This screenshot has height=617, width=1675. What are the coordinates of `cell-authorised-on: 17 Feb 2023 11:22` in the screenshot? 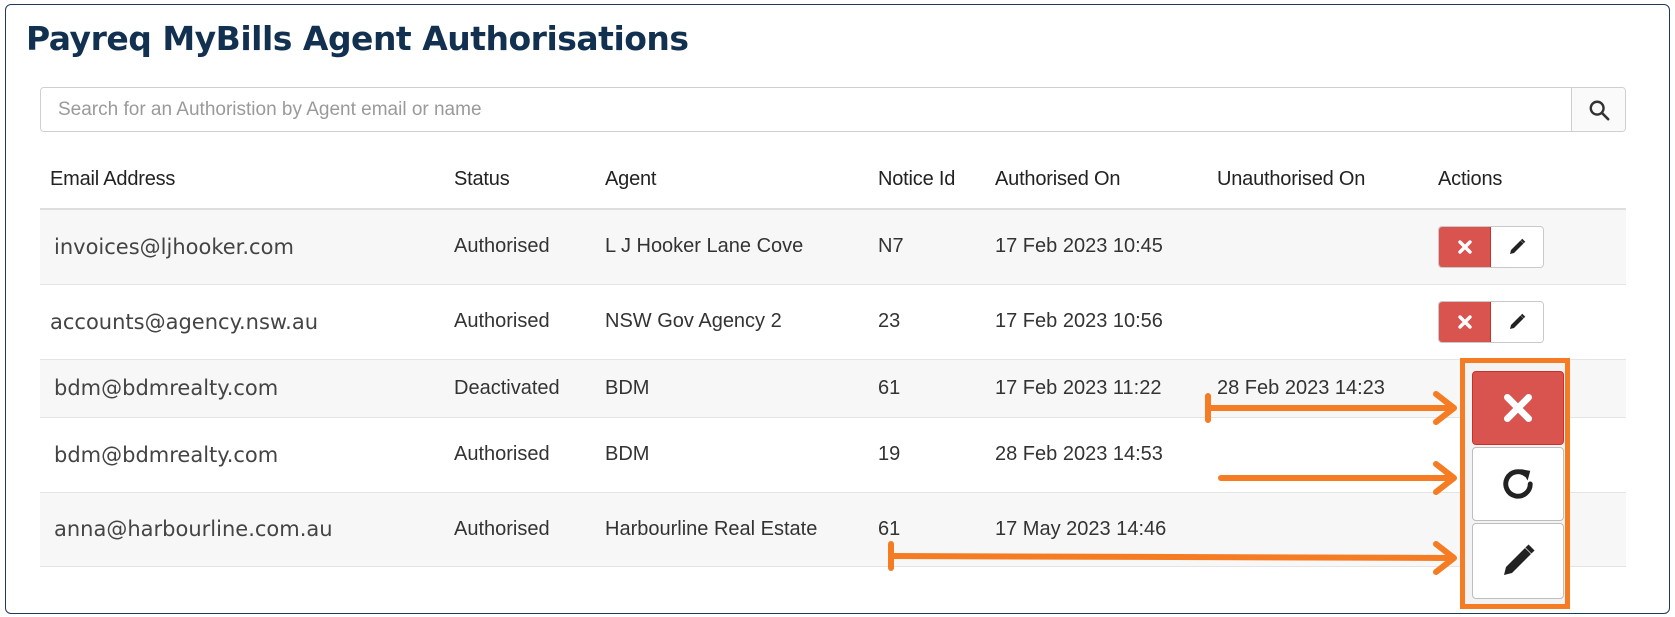 It's located at (1096, 388).